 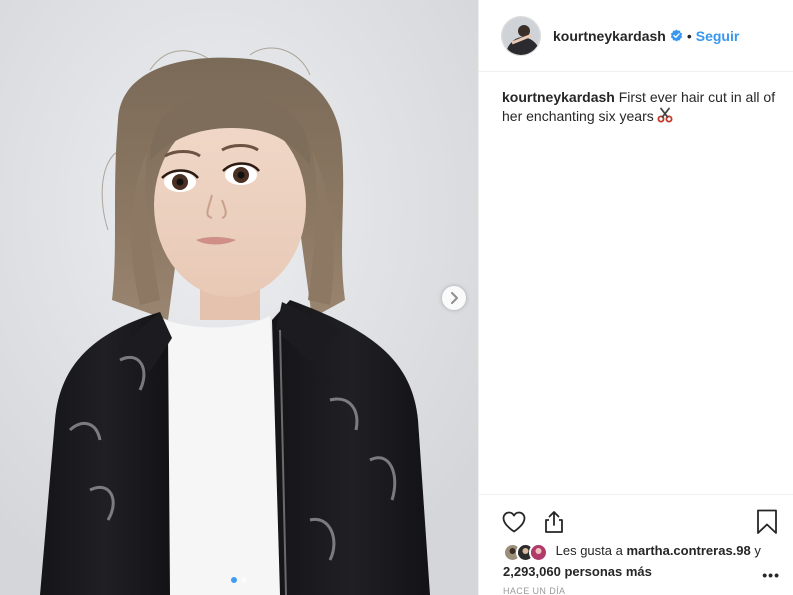 I want to click on likes-prefix: Les gusta a, so click(x=589, y=550).